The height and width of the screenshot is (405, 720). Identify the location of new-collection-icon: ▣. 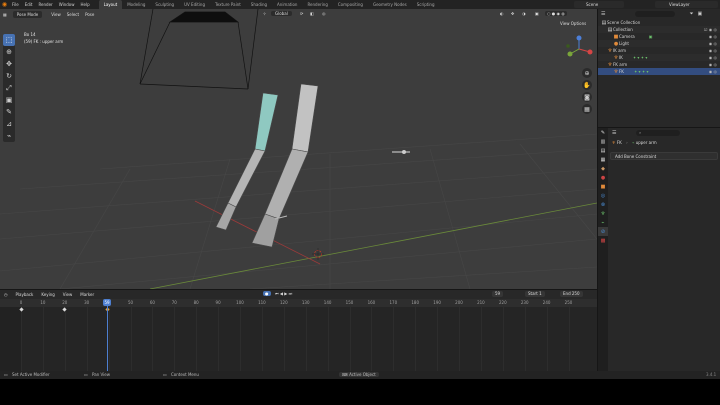
(700, 14).